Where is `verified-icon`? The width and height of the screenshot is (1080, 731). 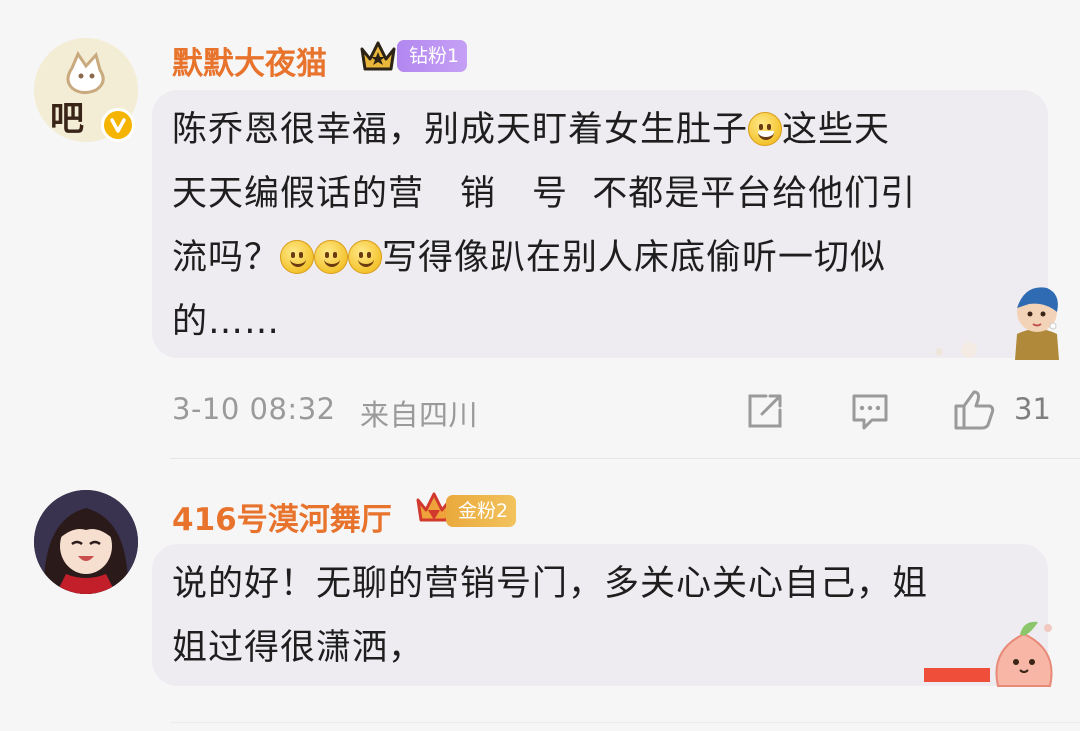 verified-icon is located at coordinates (118, 125).